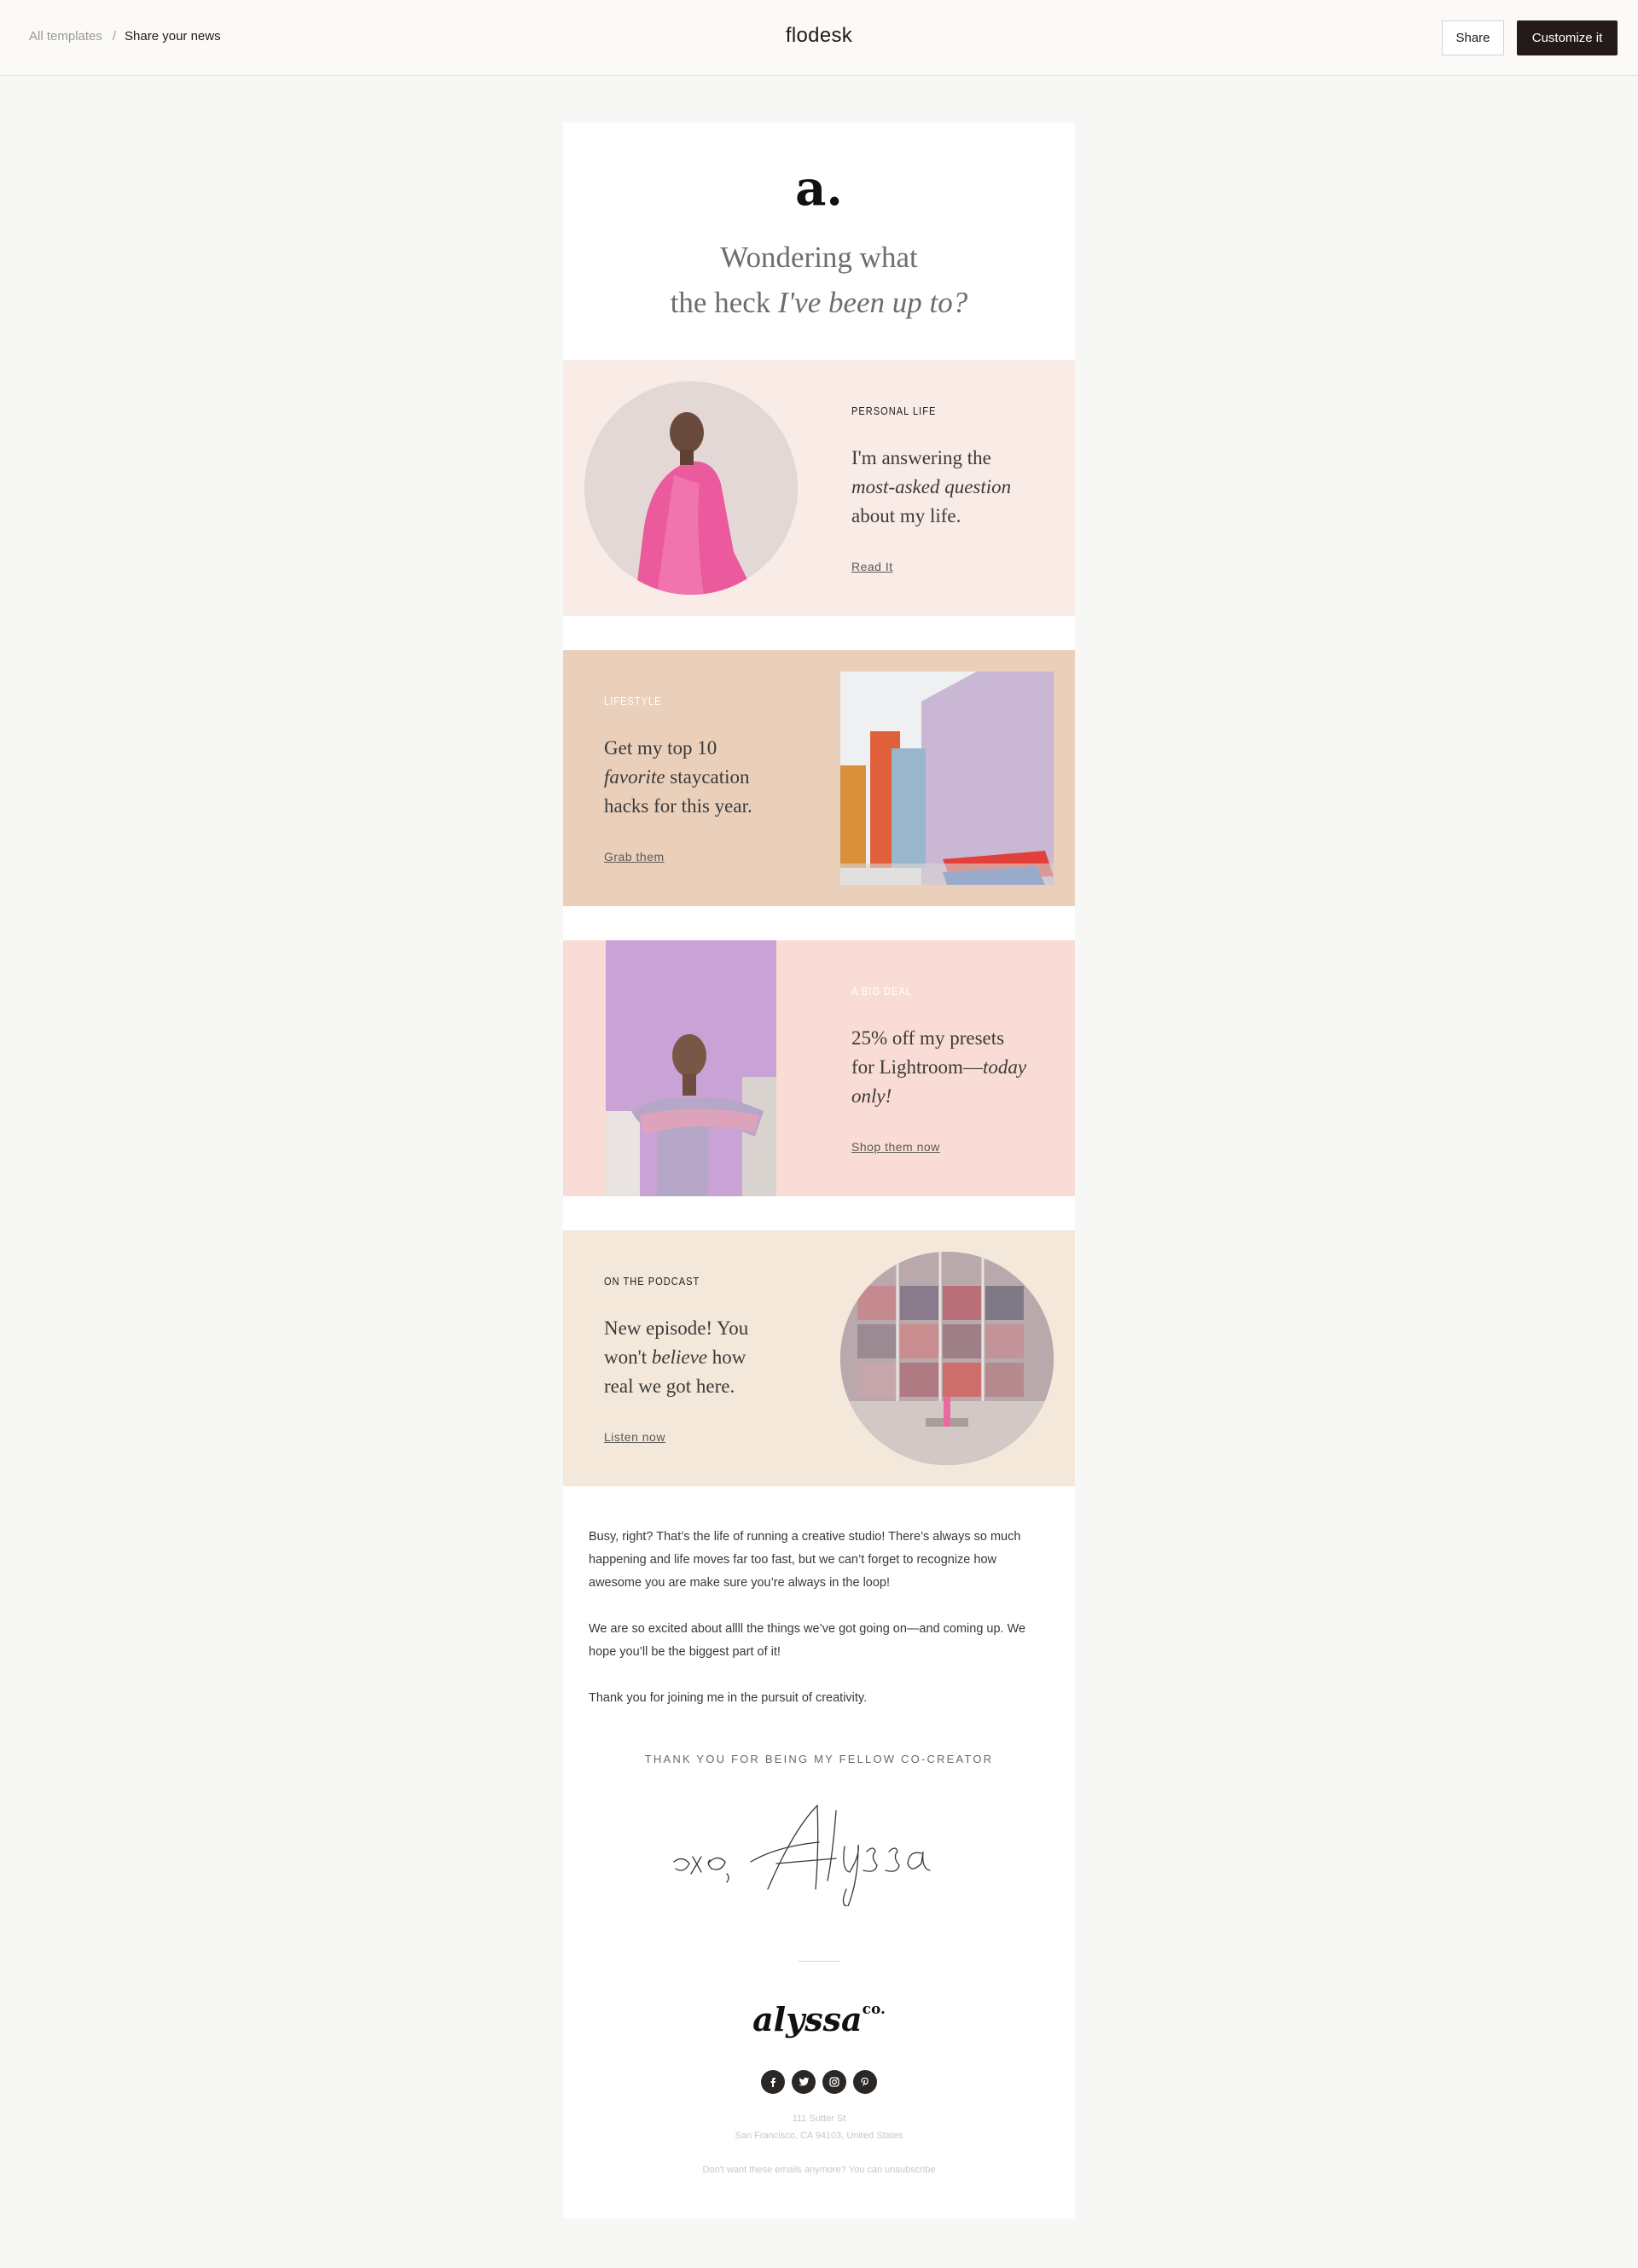 This screenshot has height=2268, width=1638. Describe the element at coordinates (819, 188) in the screenshot. I see `email-logo-mark: a.` at that location.